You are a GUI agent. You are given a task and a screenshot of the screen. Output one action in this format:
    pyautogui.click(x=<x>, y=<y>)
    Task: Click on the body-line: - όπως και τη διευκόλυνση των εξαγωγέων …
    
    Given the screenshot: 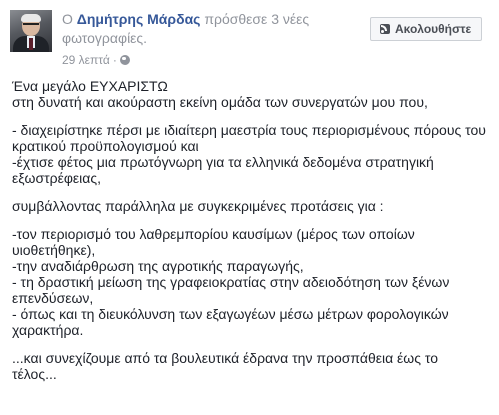 What is the action you would take?
    pyautogui.click(x=230, y=314)
    